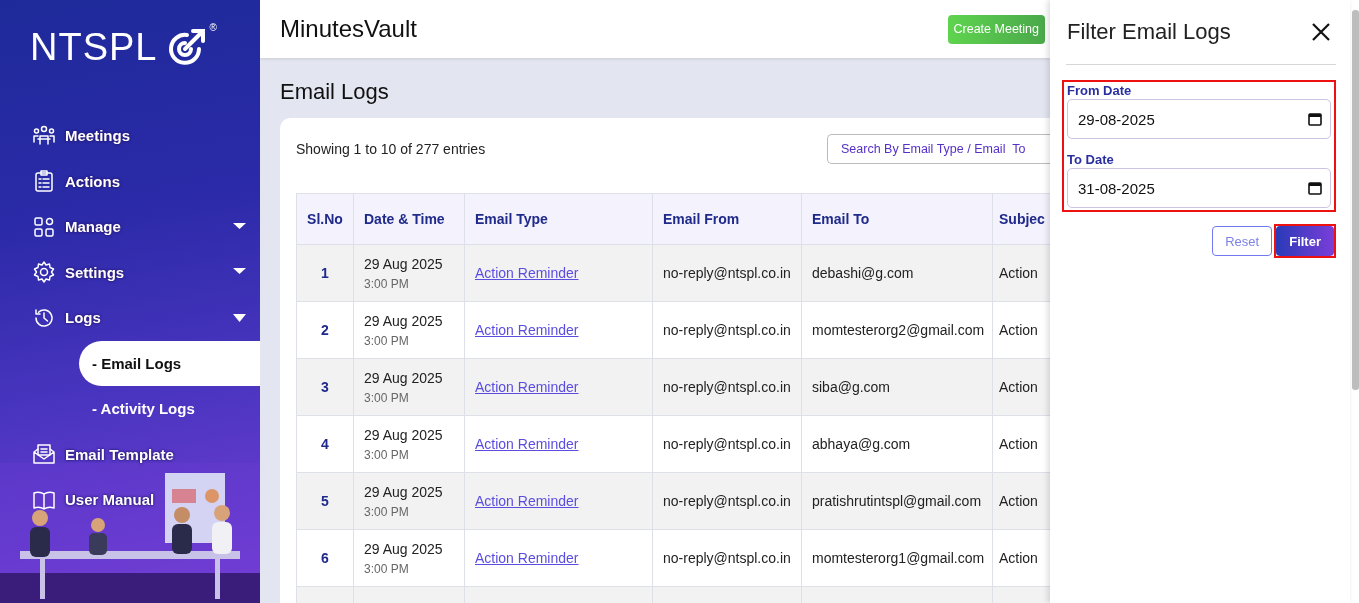 The image size is (1359, 603). Describe the element at coordinates (325, 219) in the screenshot. I see `column-header: Sl.No` at that location.